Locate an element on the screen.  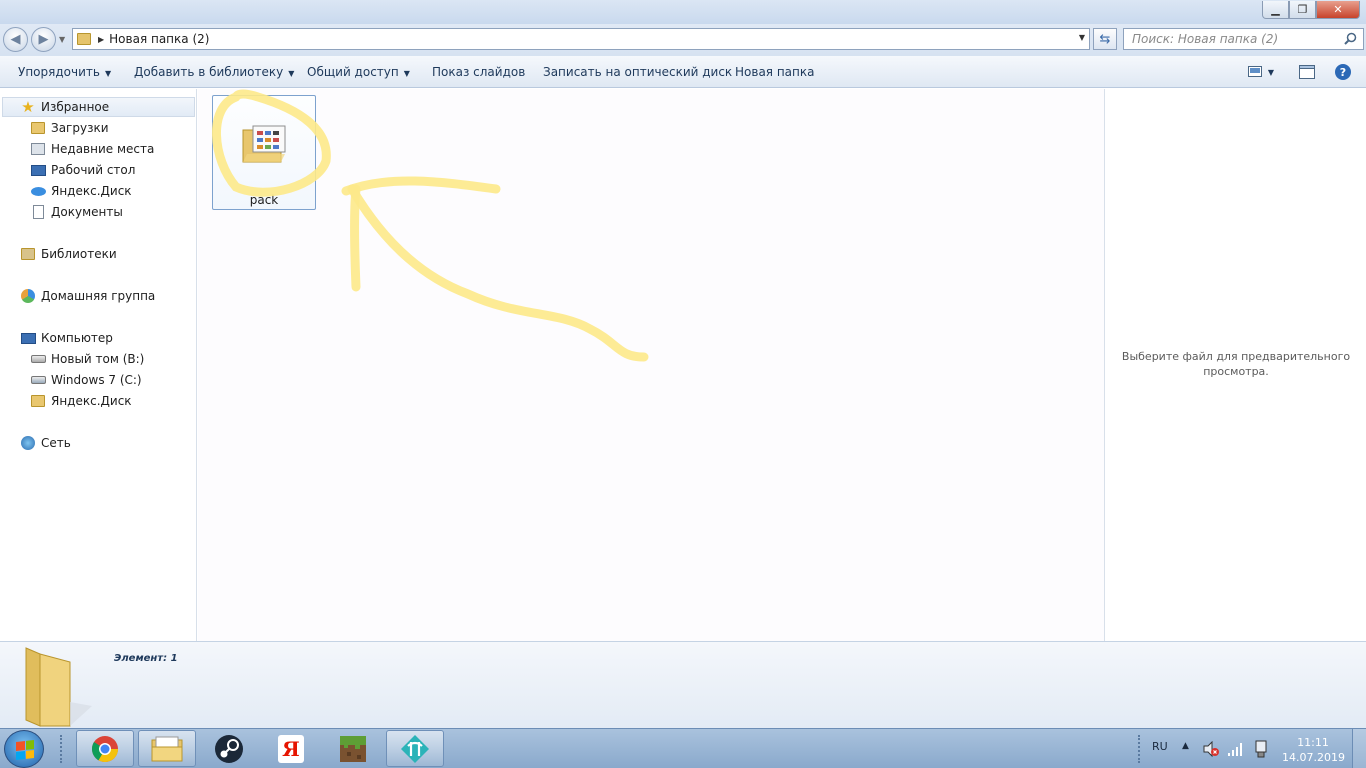
nav-network: Сеть is located at coordinates (45, 443).